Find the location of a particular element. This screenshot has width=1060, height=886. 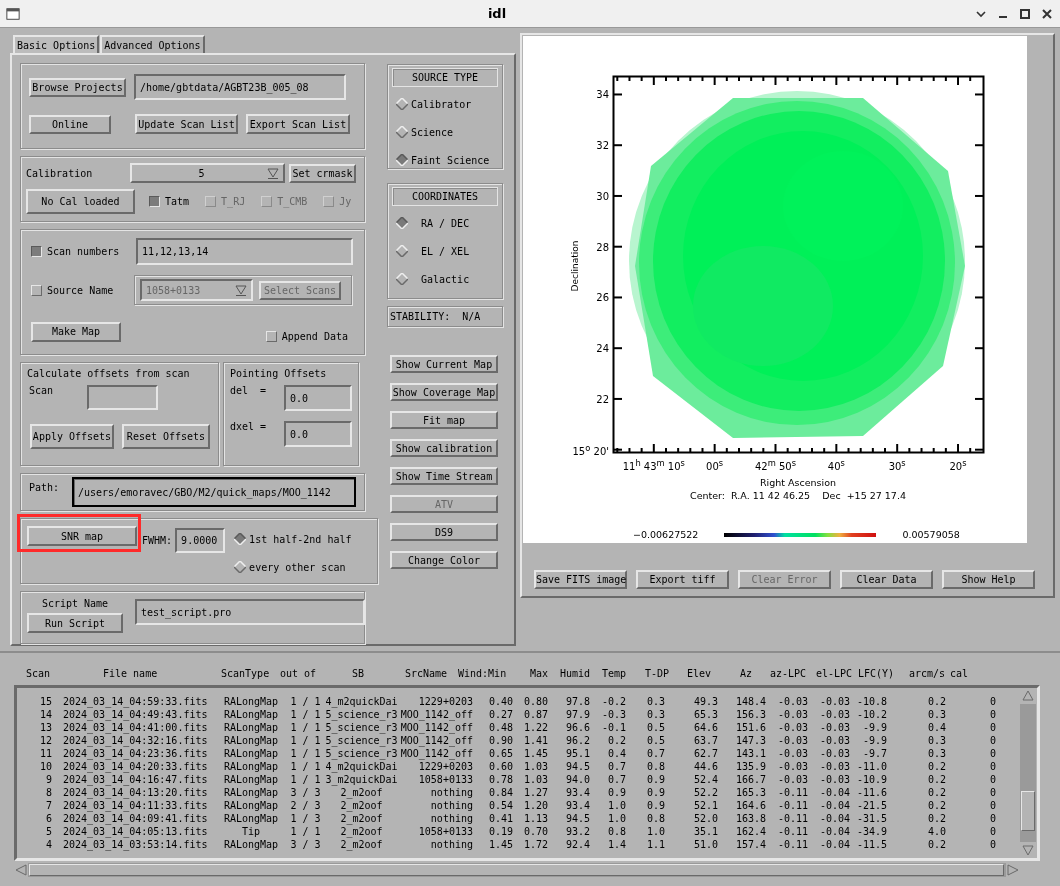

table-cell-text: 2024_03_14_04:59:33.fits is located at coordinates (135, 701).